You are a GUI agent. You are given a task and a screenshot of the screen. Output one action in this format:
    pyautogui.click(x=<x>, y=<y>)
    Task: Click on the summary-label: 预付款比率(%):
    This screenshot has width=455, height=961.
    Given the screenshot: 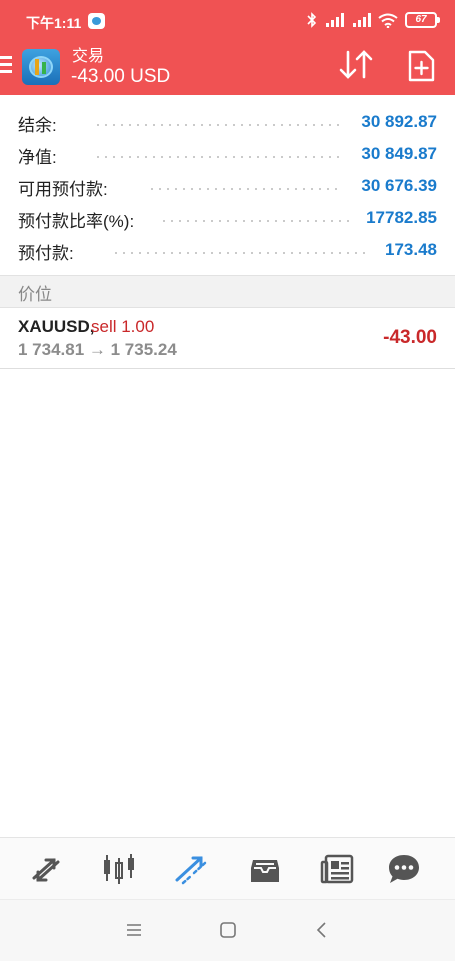 What is the action you would take?
    pyautogui.click(x=76, y=221)
    